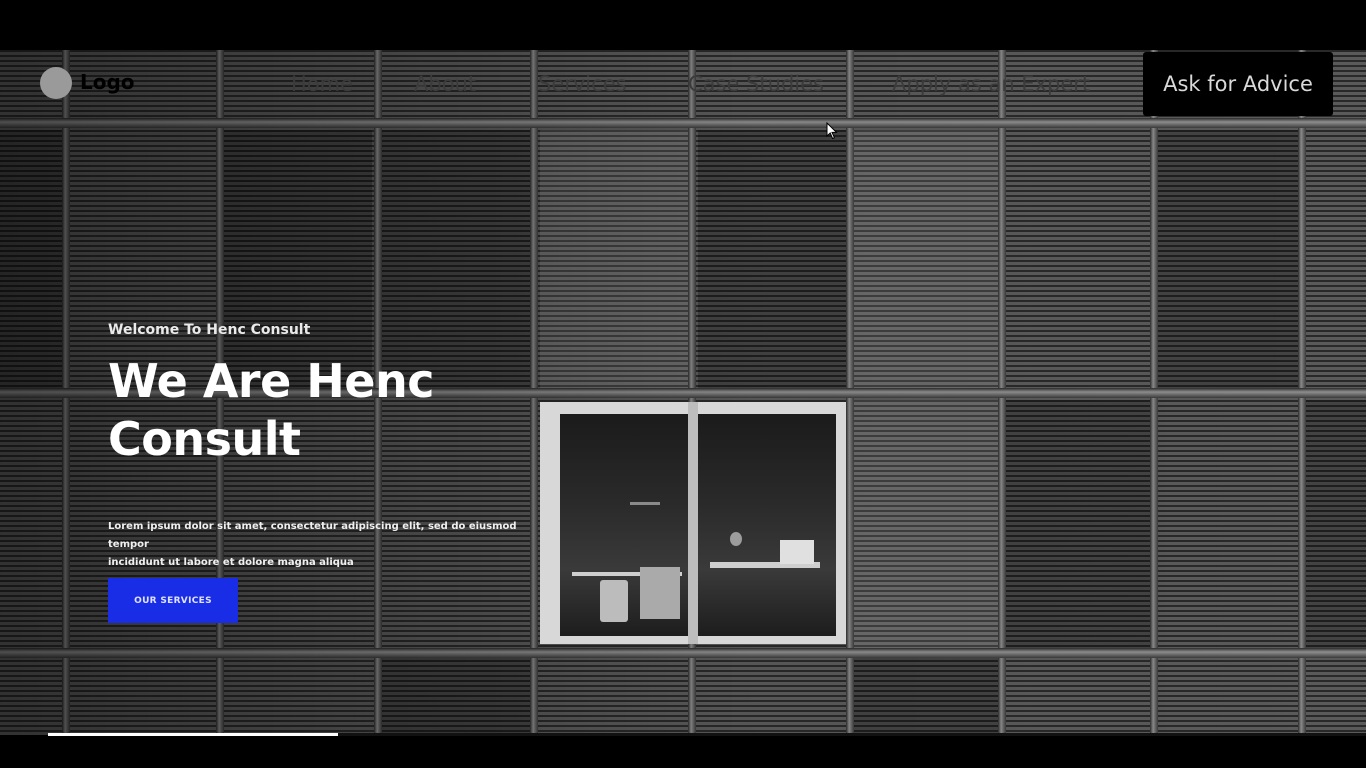 The height and width of the screenshot is (768, 1366). I want to click on our-services-button: OUR SERVICES, so click(173, 600).